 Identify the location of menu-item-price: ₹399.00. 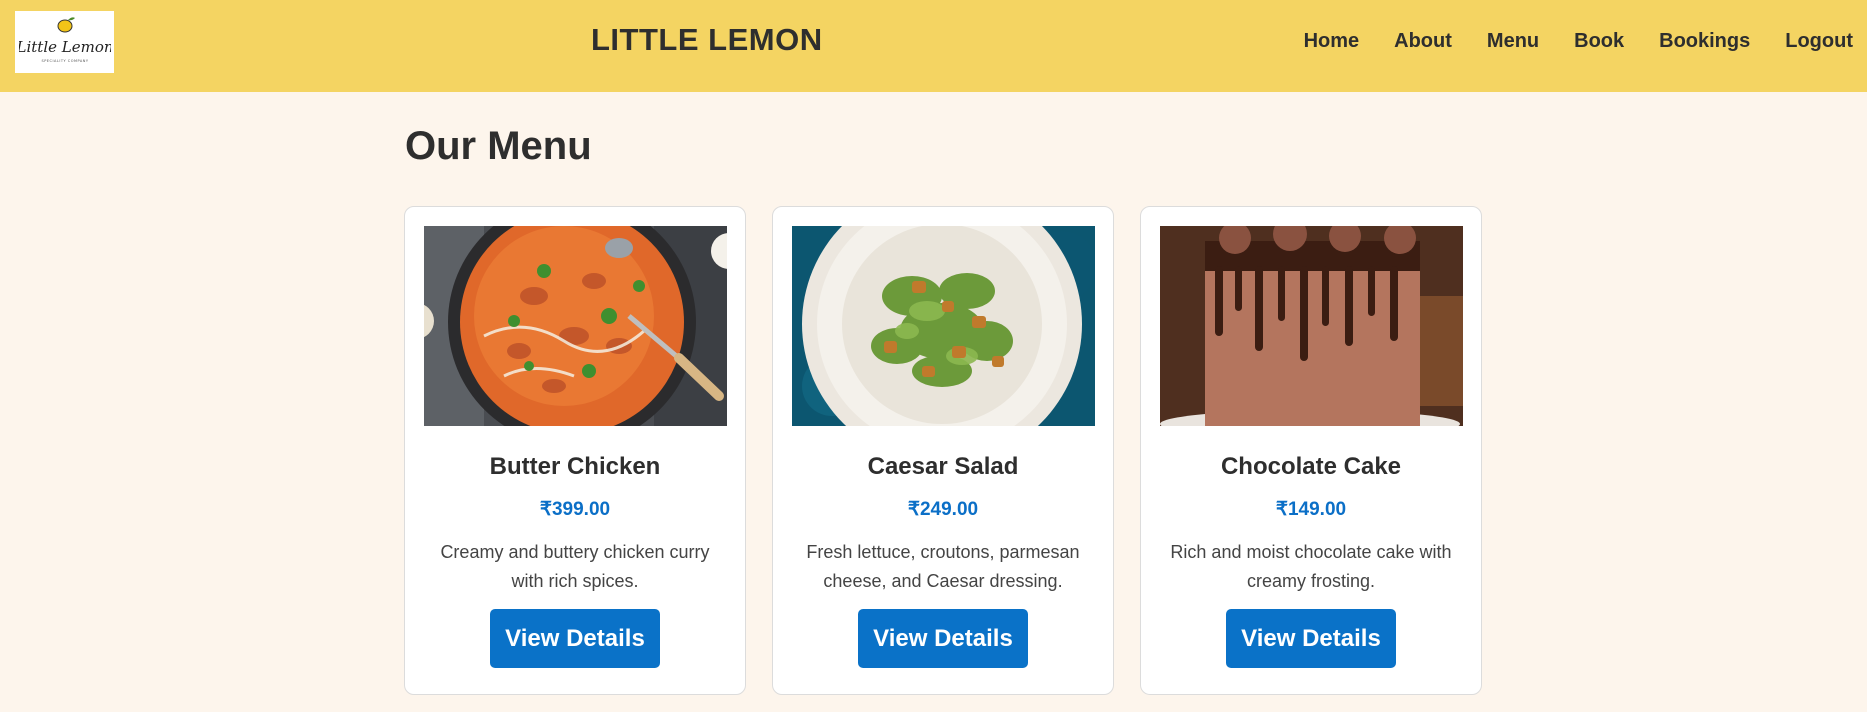
(575, 509).